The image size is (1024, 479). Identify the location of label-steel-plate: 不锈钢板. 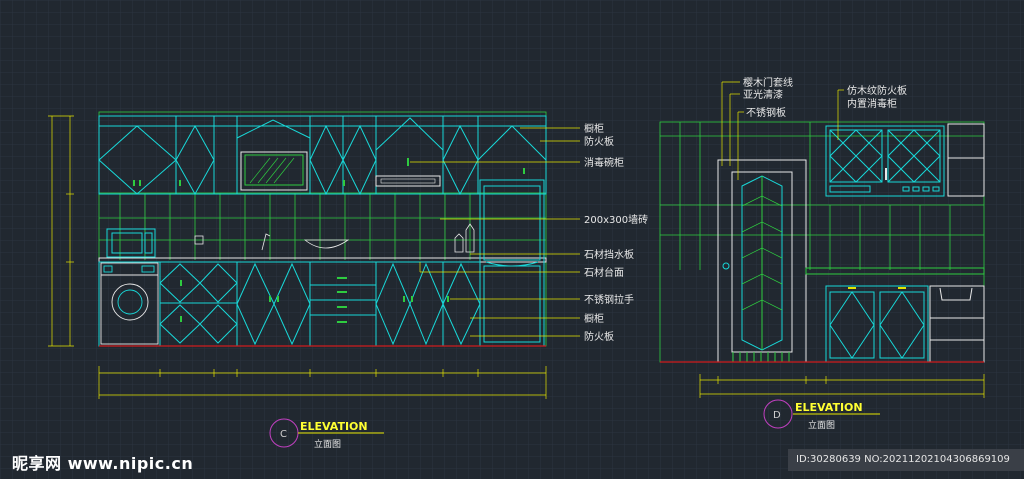
(766, 112).